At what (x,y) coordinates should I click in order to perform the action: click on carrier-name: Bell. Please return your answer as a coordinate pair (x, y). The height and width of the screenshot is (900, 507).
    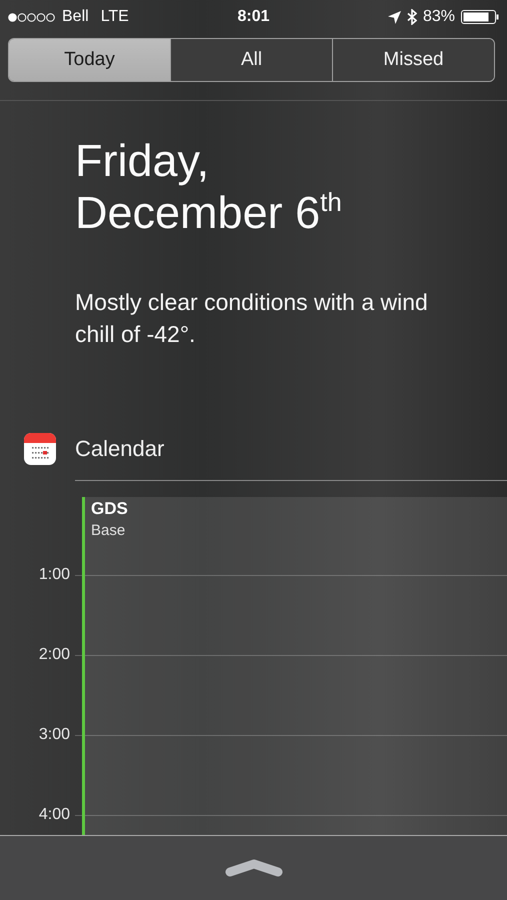
    Looking at the image, I should click on (75, 17).